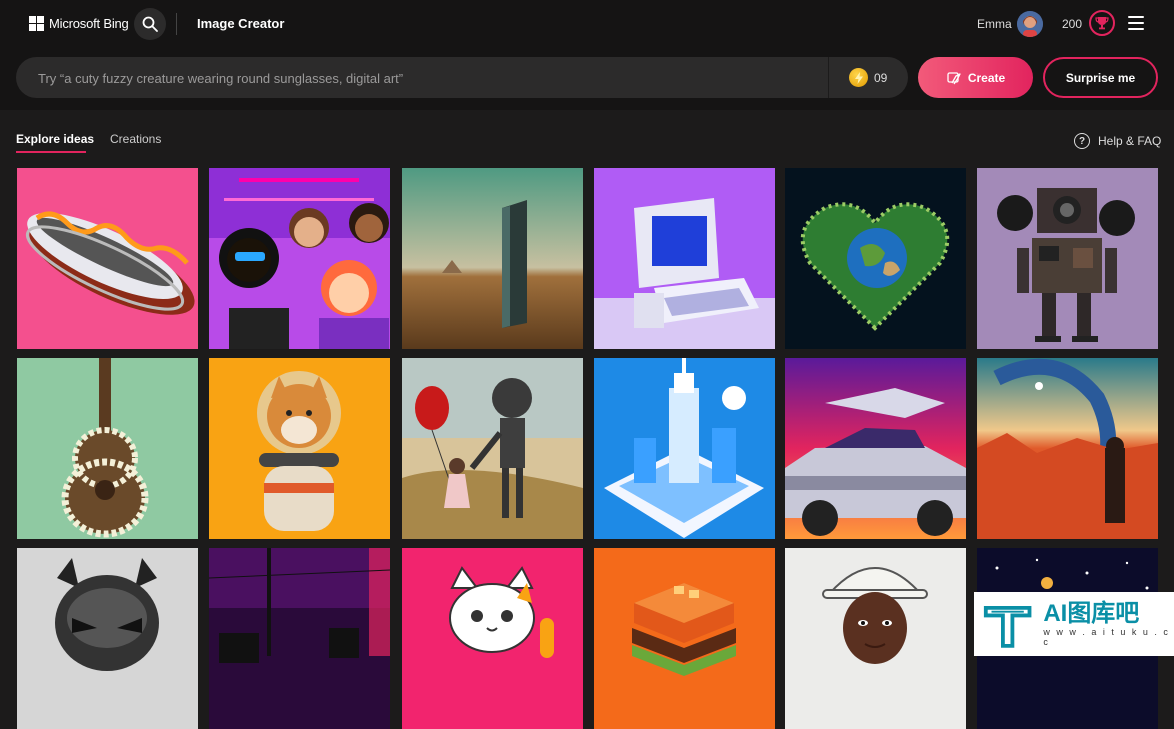 Image resolution: width=1174 pixels, height=729 pixels. Describe the element at coordinates (986, 77) in the screenshot. I see `create-label: Create` at that location.